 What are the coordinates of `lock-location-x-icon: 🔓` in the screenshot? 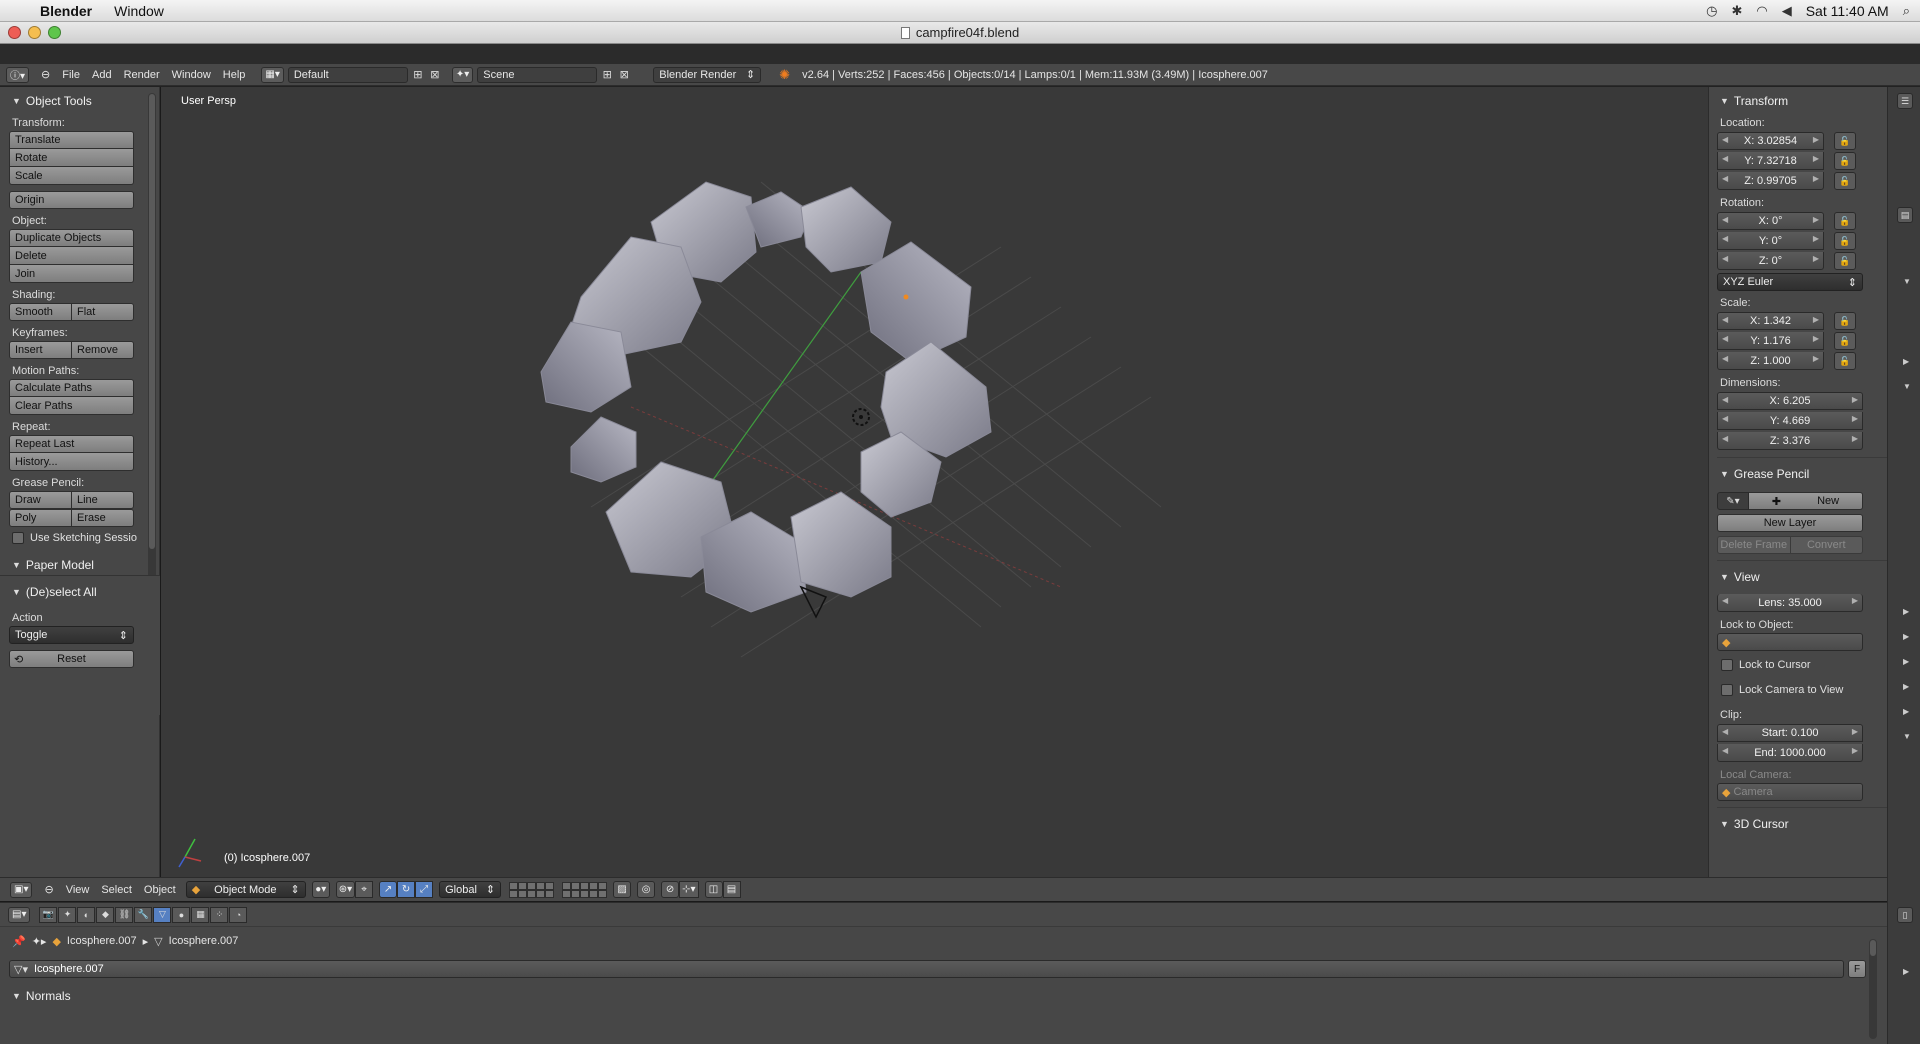 It's located at (1845, 141).